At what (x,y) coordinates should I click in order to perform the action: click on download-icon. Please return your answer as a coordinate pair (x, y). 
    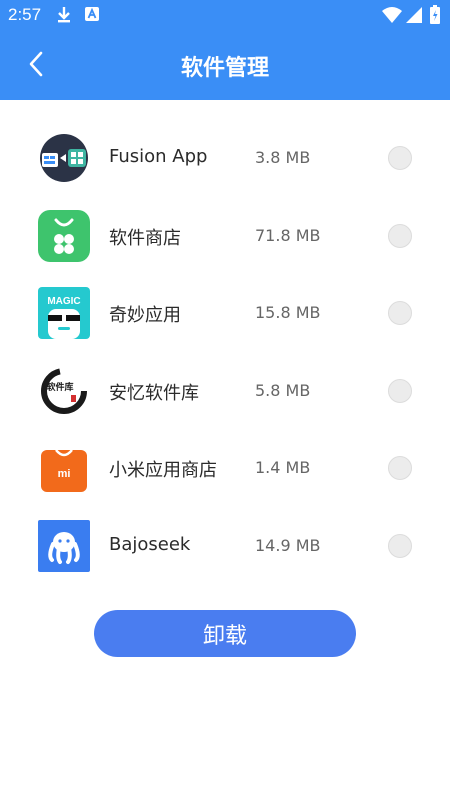
    Looking at the image, I should click on (64, 17).